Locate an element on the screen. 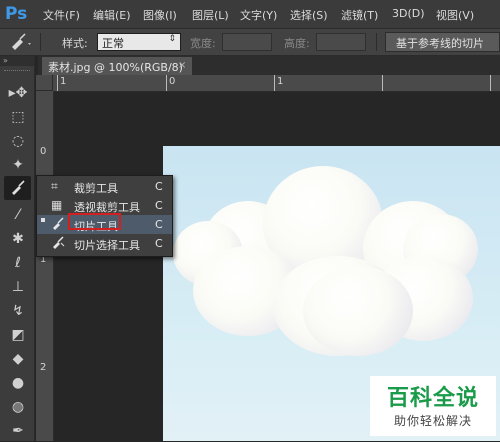 This screenshot has width=500, height=442. flyout-item-slice-select: 切片选择工具 C is located at coordinates (104, 243).